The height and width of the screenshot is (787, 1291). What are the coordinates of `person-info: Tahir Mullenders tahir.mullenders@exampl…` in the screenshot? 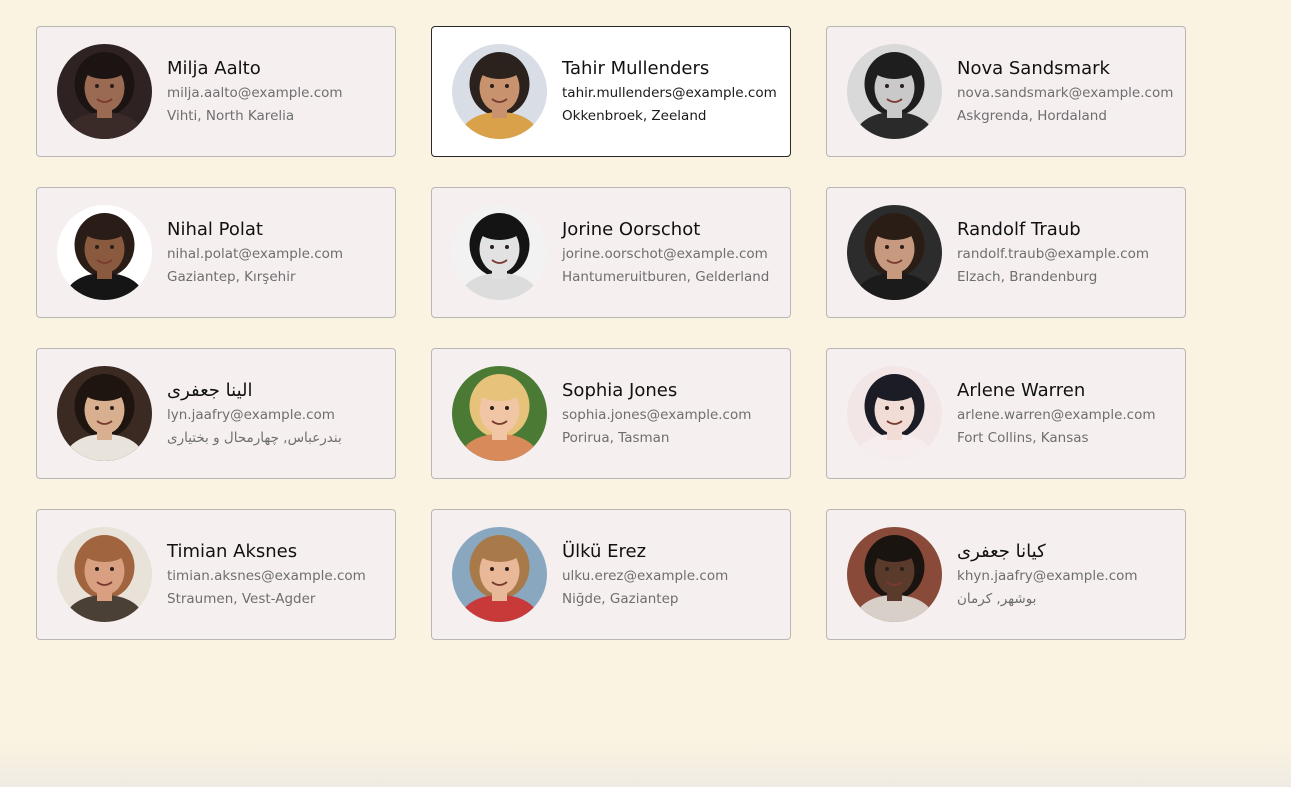 It's located at (669, 92).